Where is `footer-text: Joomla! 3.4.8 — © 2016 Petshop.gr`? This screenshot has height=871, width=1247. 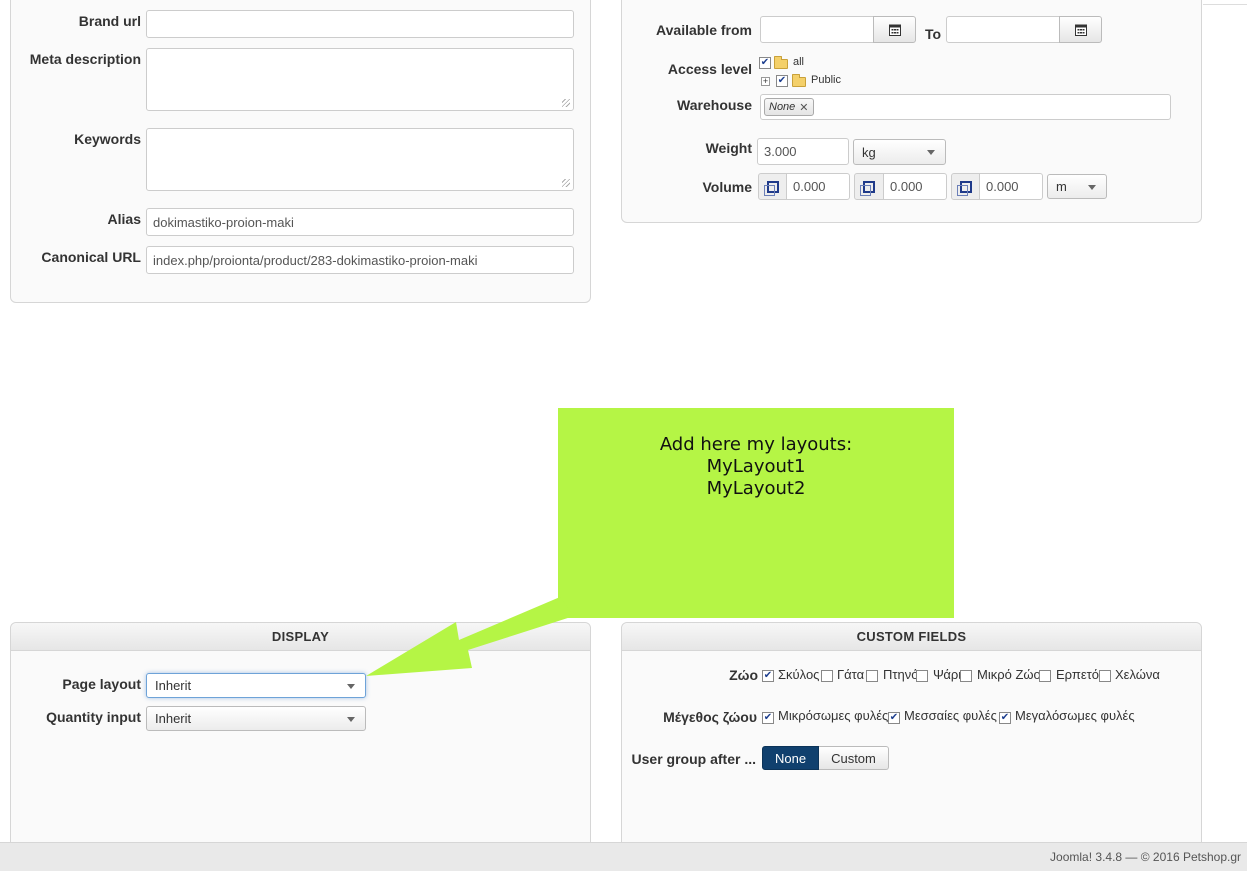
footer-text: Joomla! 3.4.8 — © 2016 Petshop.gr is located at coordinates (1145, 857).